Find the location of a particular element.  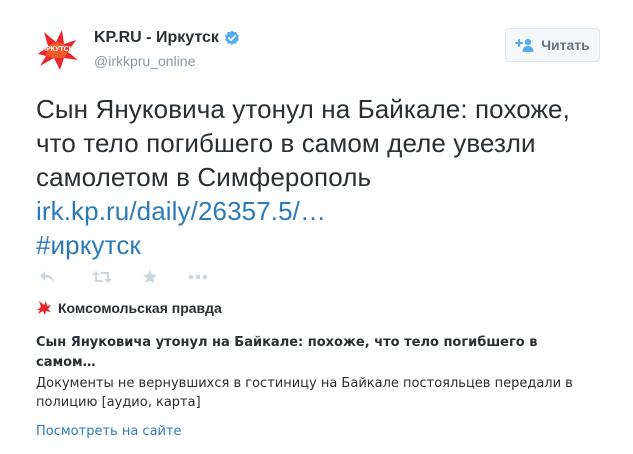

card-source: Комсомольская правда is located at coordinates (129, 308).